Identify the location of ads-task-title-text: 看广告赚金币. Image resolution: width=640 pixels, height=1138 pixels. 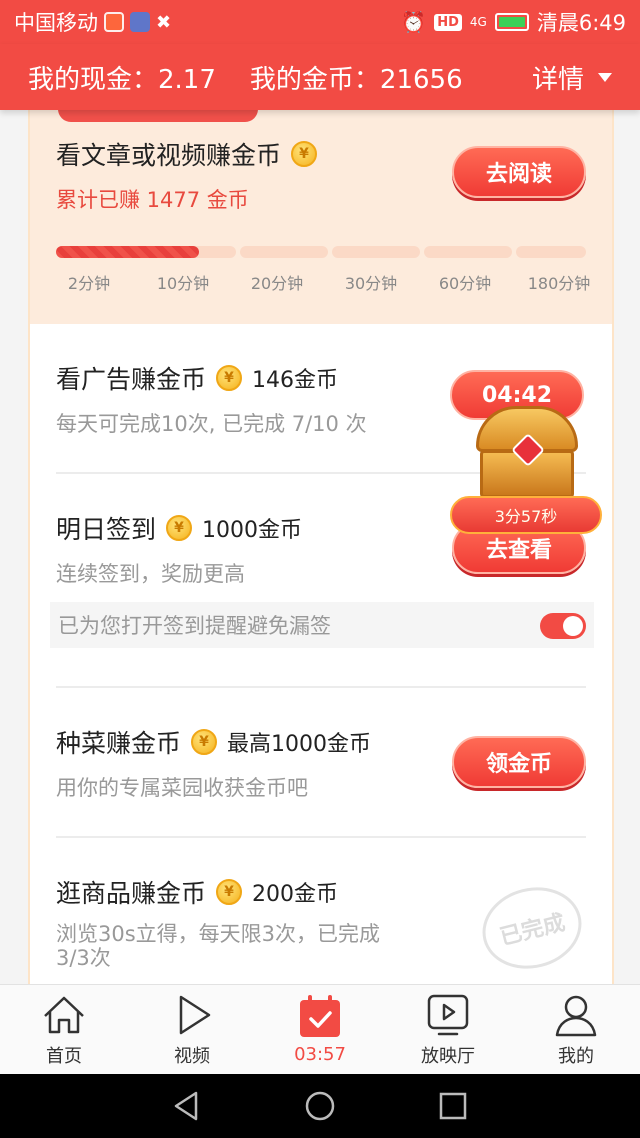
(131, 379).